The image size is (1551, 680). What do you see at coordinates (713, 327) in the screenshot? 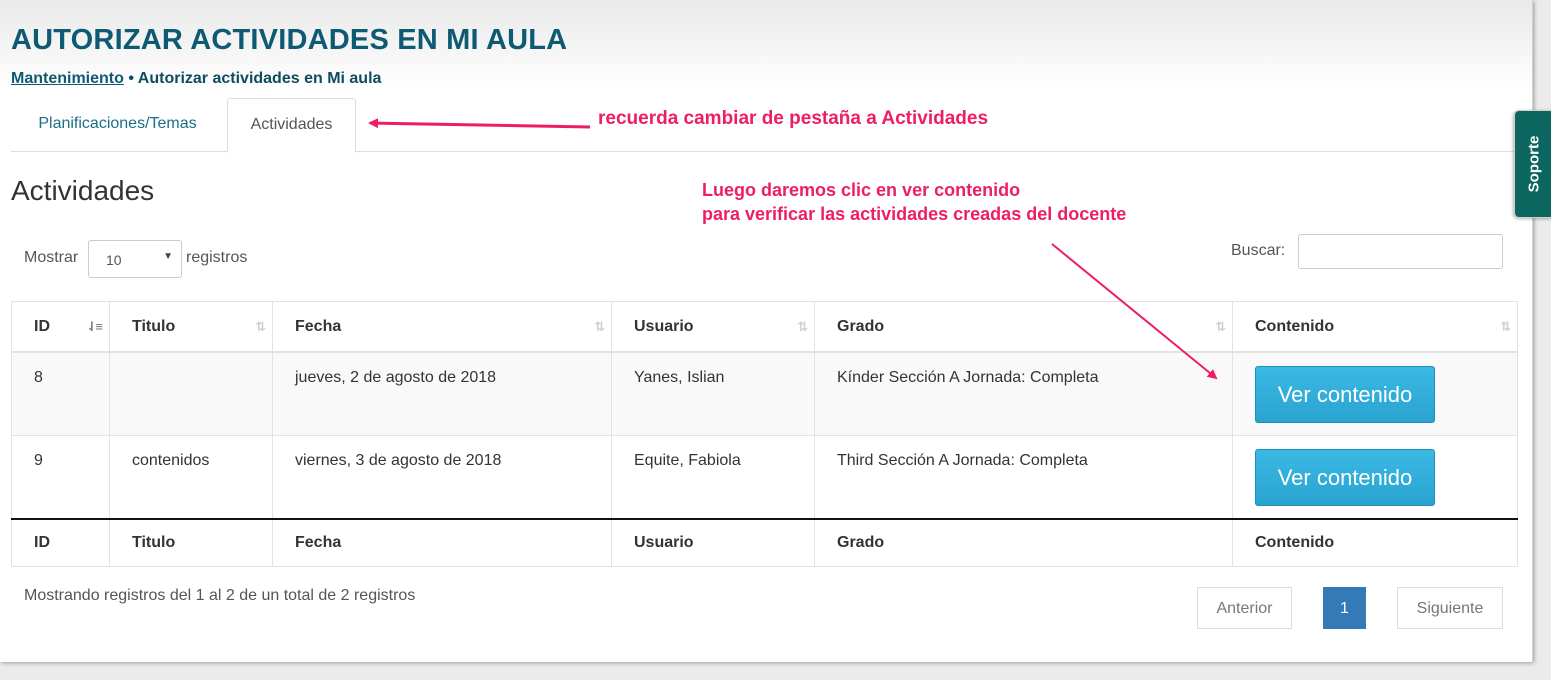
I see `column-header-usuario: Usuario ⇅` at bounding box center [713, 327].